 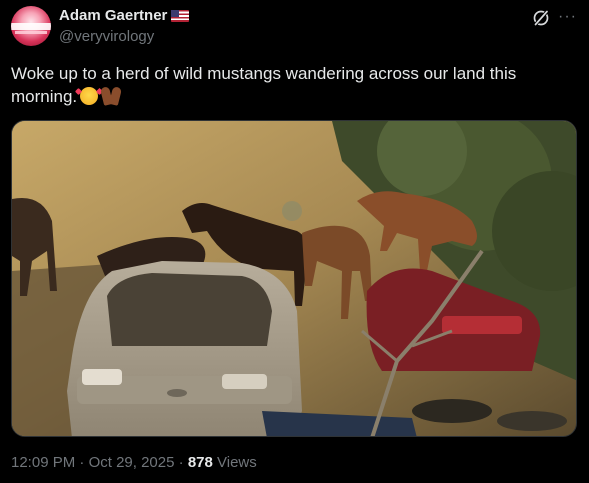 What do you see at coordinates (31, 26) in the screenshot?
I see `avatar` at bounding box center [31, 26].